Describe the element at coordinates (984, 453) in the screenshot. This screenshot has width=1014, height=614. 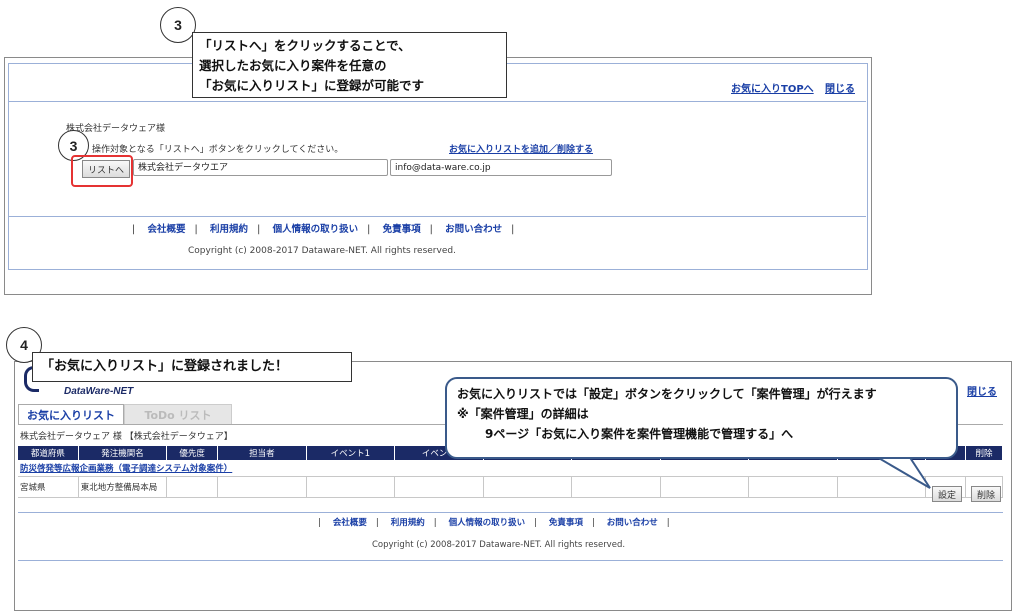
I see `th-delete: 削除` at that location.